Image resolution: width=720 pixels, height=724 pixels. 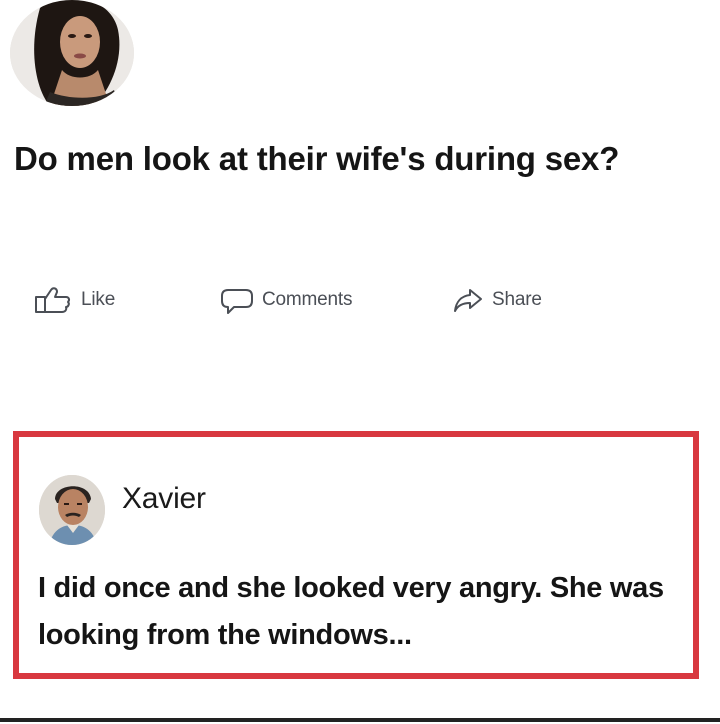 What do you see at coordinates (164, 499) in the screenshot?
I see `commenter-name: Xavier` at bounding box center [164, 499].